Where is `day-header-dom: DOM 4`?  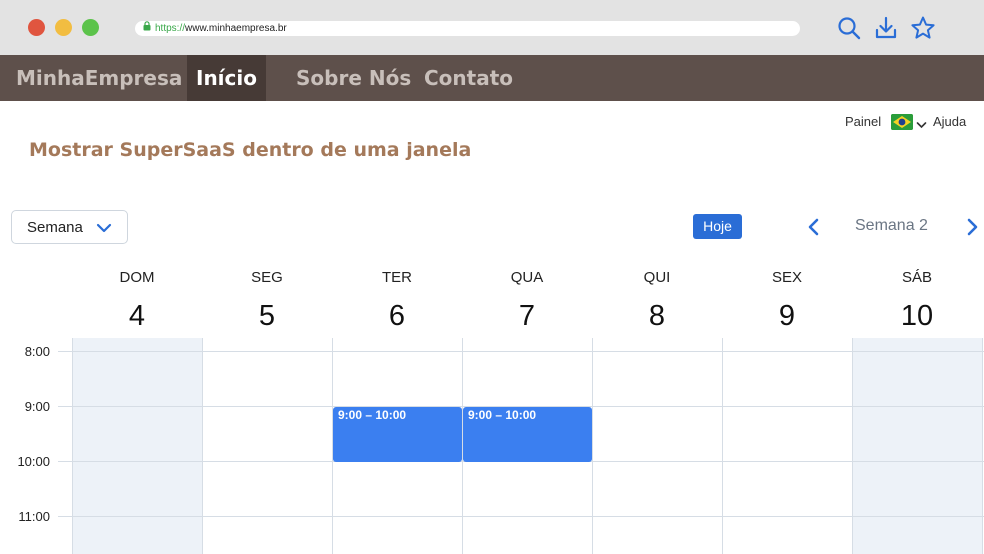 day-header-dom: DOM 4 is located at coordinates (137, 300).